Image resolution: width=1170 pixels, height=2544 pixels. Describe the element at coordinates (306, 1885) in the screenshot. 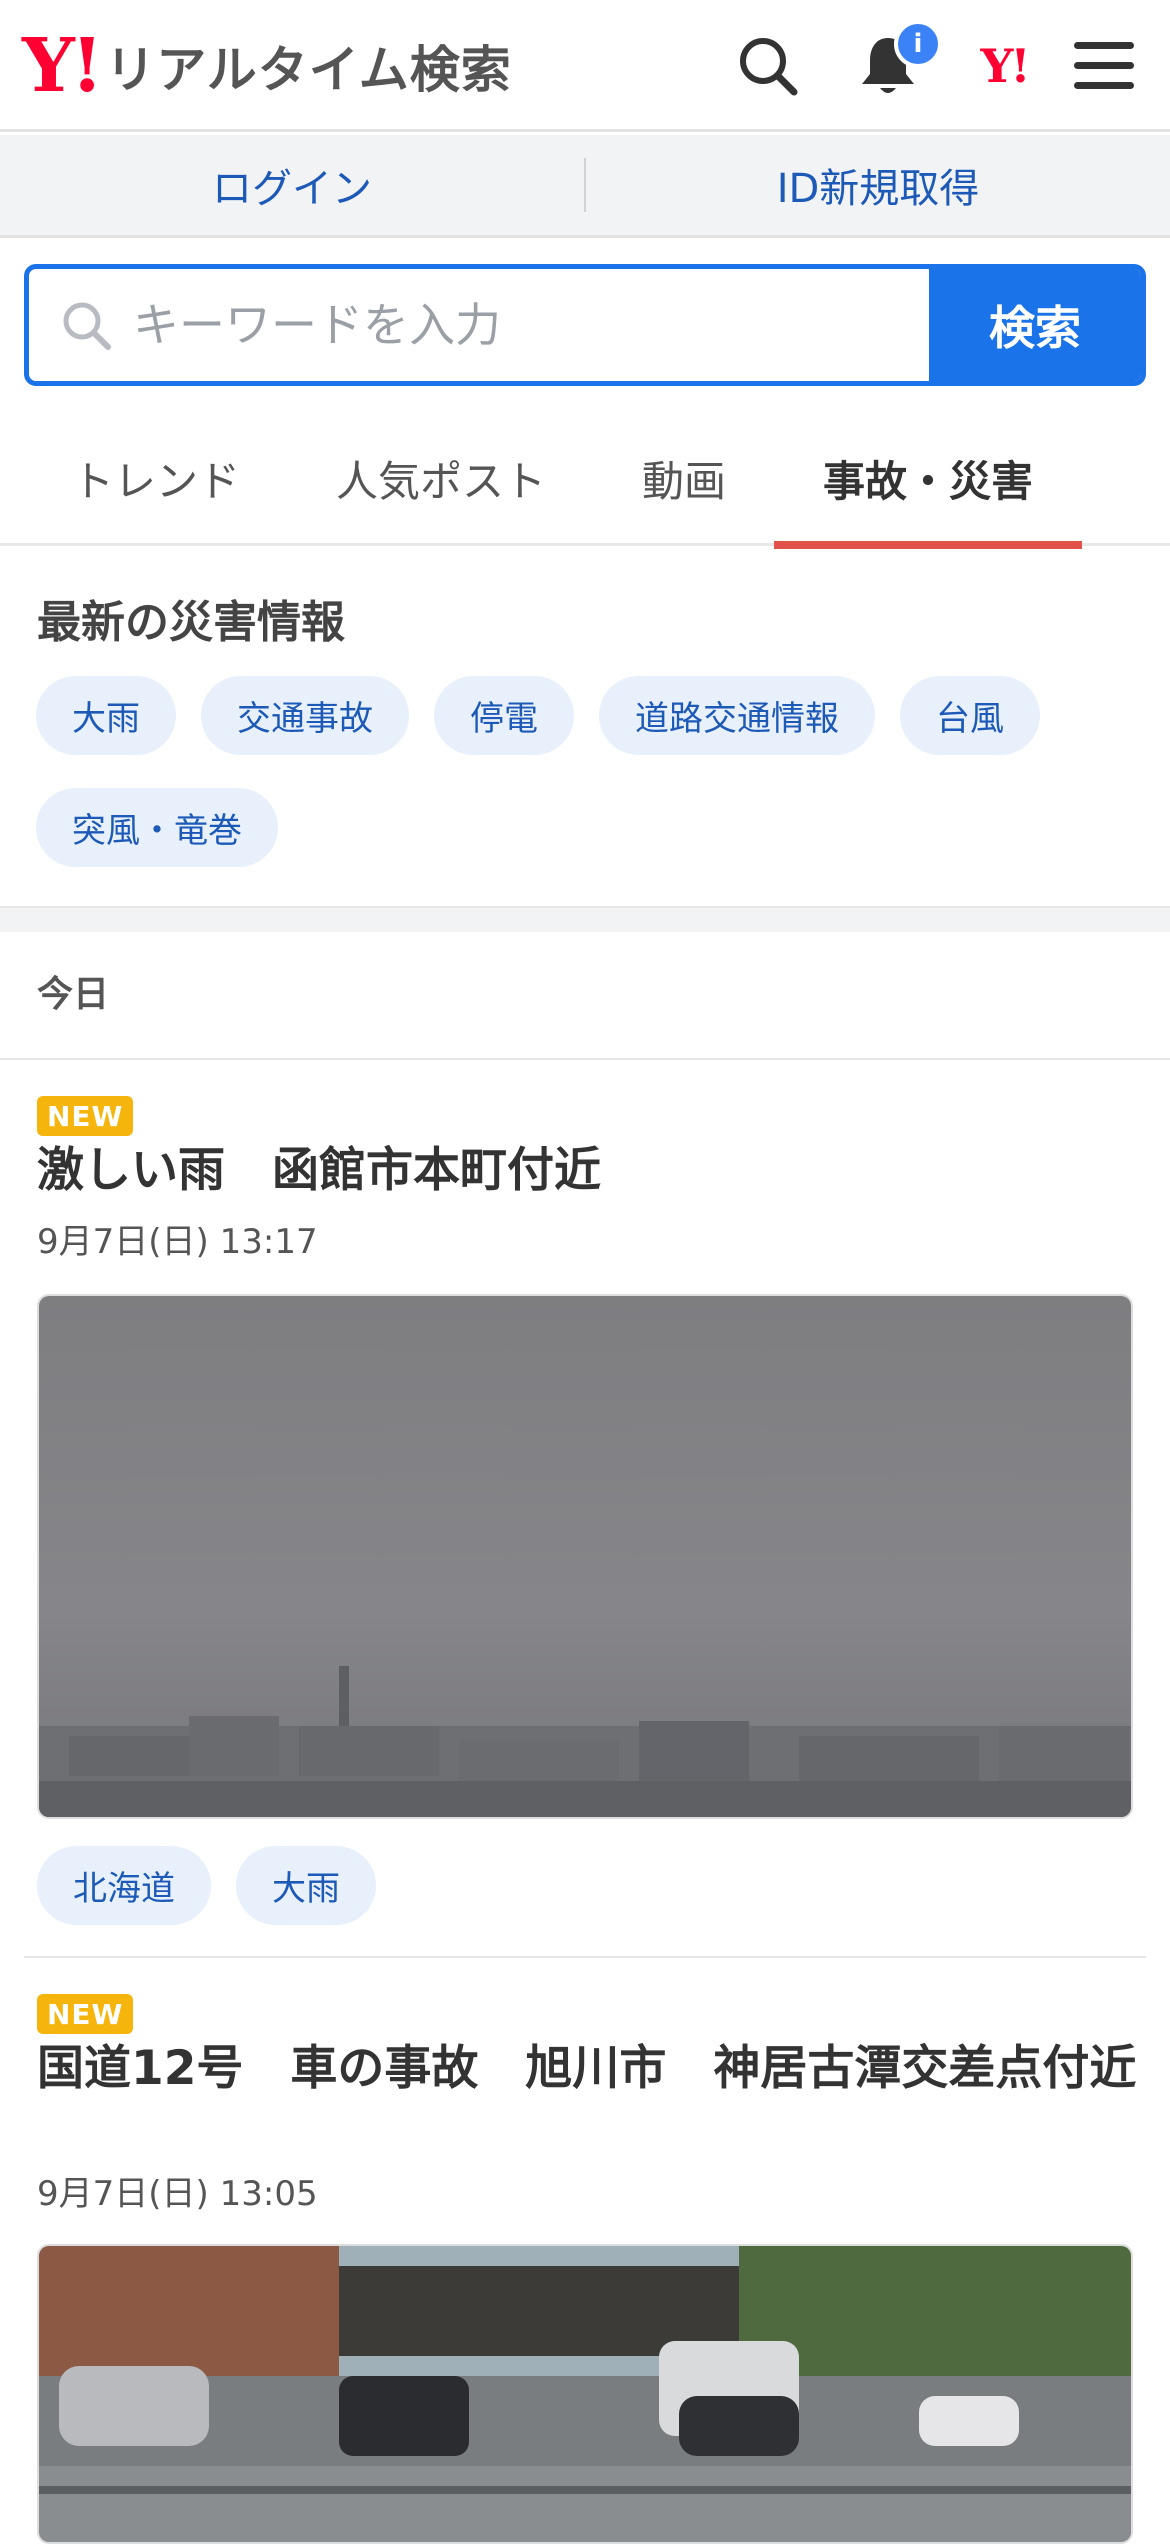

I see `tag-heavy-rain: 大雨` at that location.